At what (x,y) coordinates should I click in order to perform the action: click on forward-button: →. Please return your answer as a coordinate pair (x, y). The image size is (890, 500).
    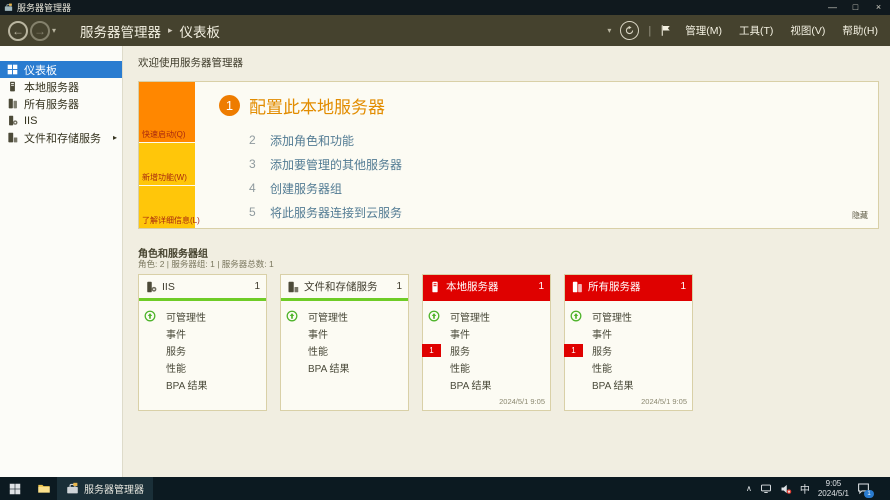
    Looking at the image, I should click on (40, 30).